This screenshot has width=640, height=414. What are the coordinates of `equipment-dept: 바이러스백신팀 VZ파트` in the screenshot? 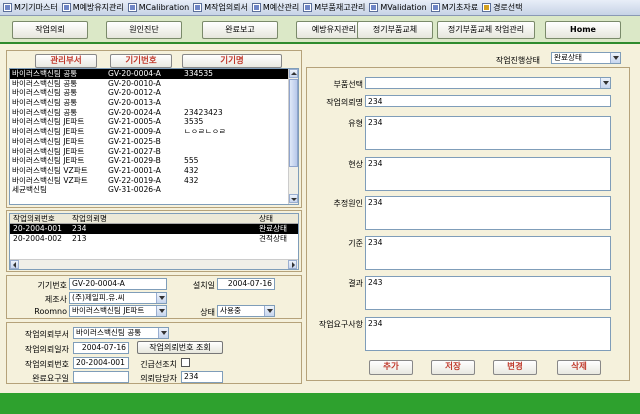 It's located at (50, 170).